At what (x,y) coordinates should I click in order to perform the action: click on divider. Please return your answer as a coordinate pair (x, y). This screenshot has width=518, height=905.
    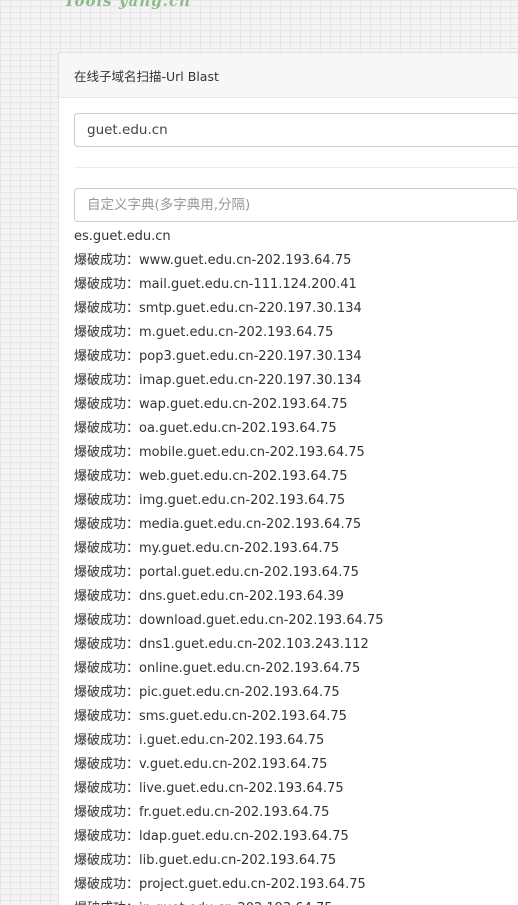
    Looking at the image, I should click on (296, 167).